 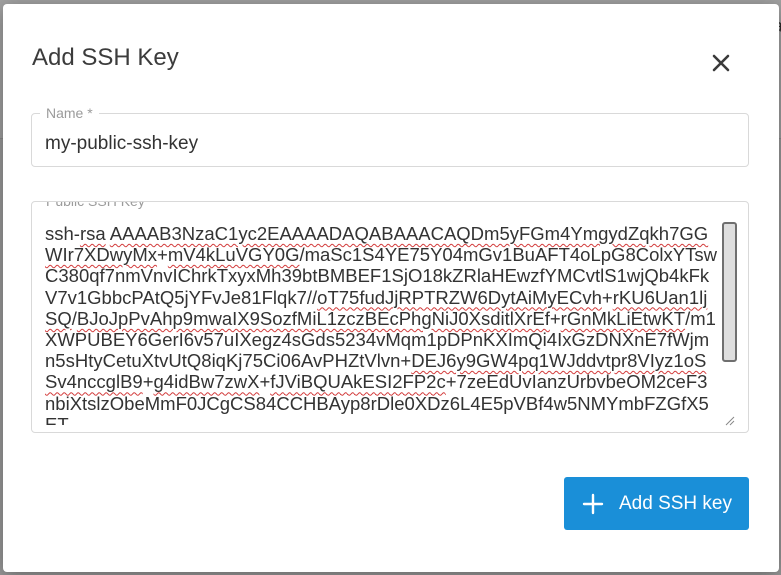 I want to click on key-text-segment: g4idBw7zwX, so click(x=206, y=382).